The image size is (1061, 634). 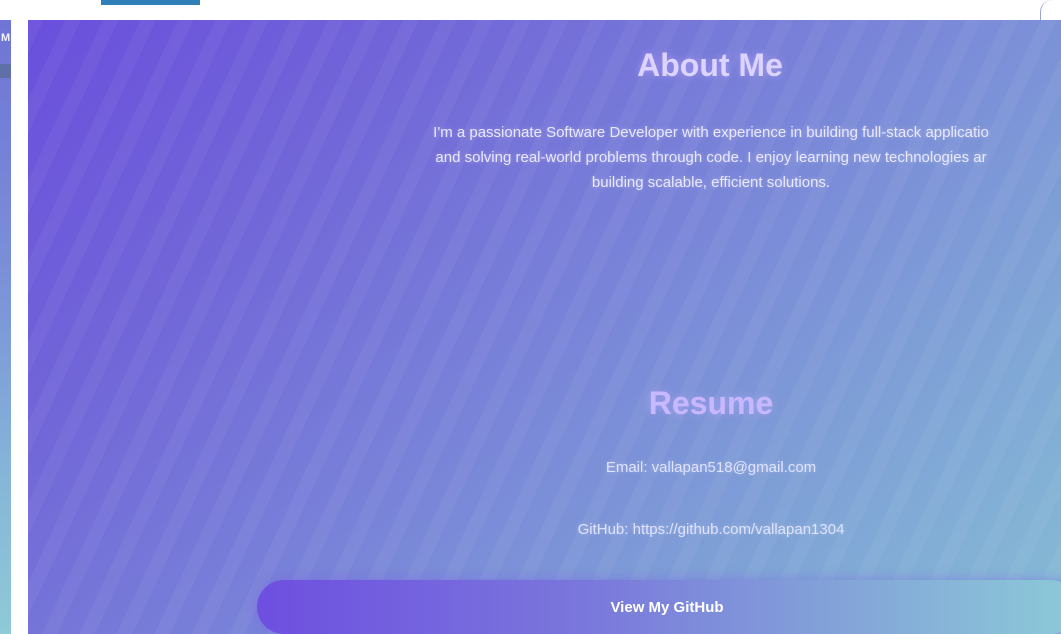 What do you see at coordinates (711, 467) in the screenshot?
I see `email-text: Email: vallapan518@gmail.com` at bounding box center [711, 467].